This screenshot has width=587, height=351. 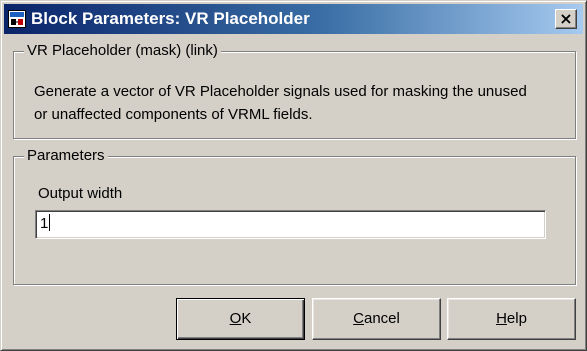 I want to click on cancel-mnemonic: C, so click(x=358, y=318).